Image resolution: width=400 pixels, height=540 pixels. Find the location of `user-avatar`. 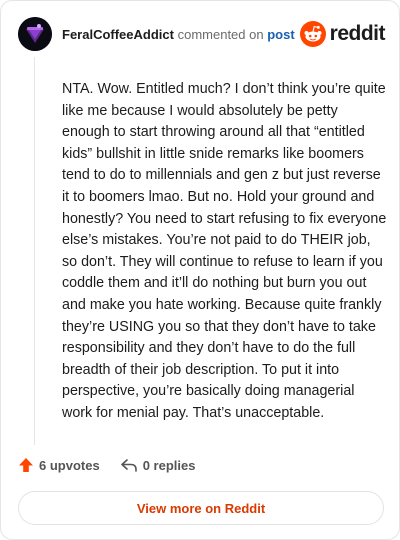

user-avatar is located at coordinates (35, 34).